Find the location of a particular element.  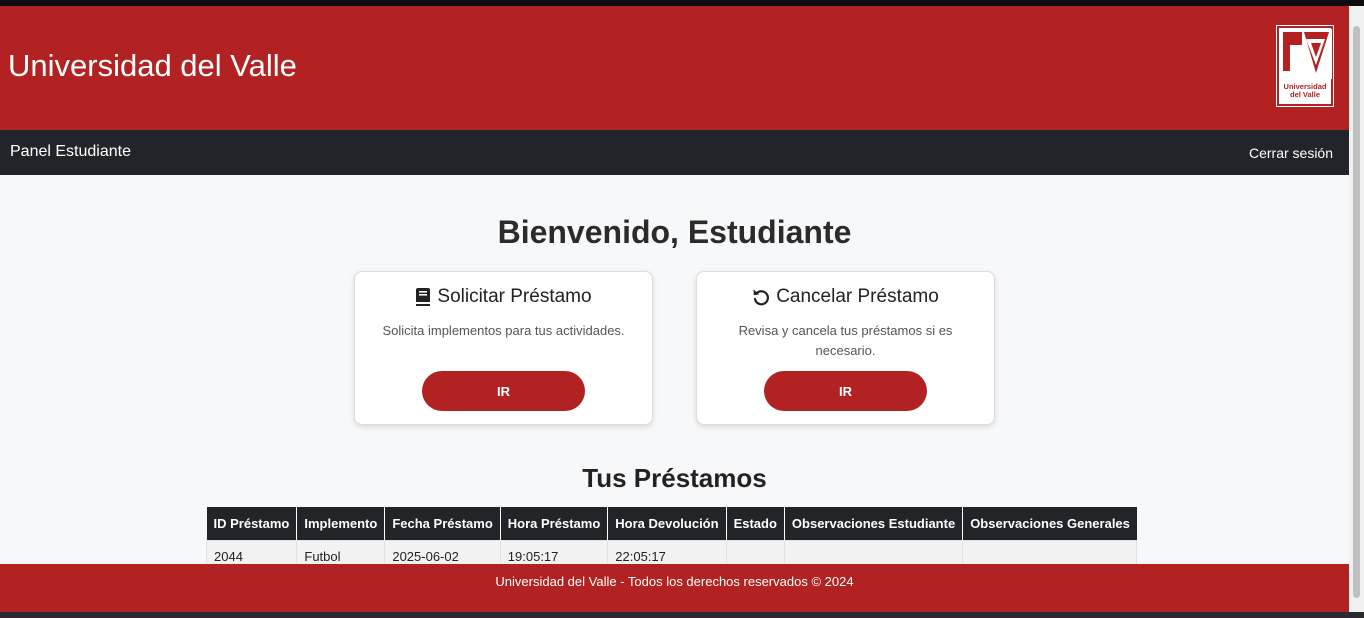

logo-text-line2: del Valle is located at coordinates (1305, 94).